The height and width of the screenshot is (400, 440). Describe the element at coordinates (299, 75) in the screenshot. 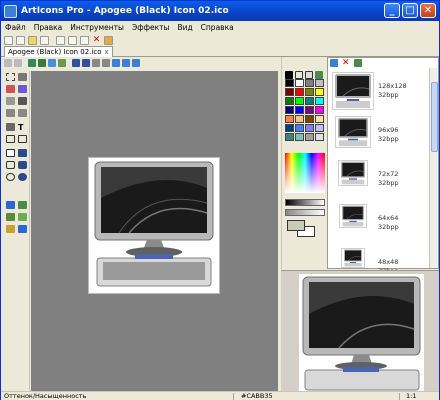

I see `transparent-swatch-icon` at that location.